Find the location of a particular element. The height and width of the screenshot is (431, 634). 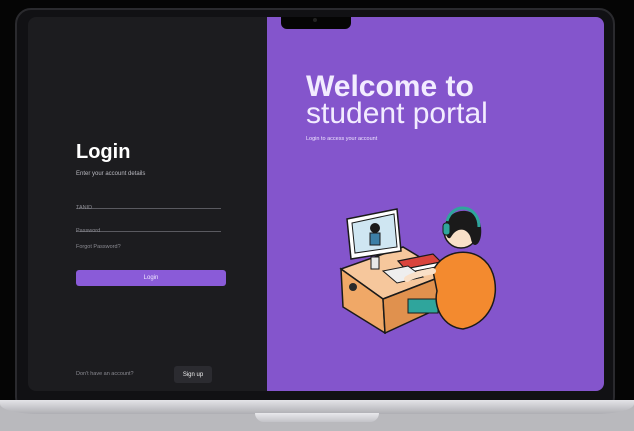

tanid-field is located at coordinates (148, 203).